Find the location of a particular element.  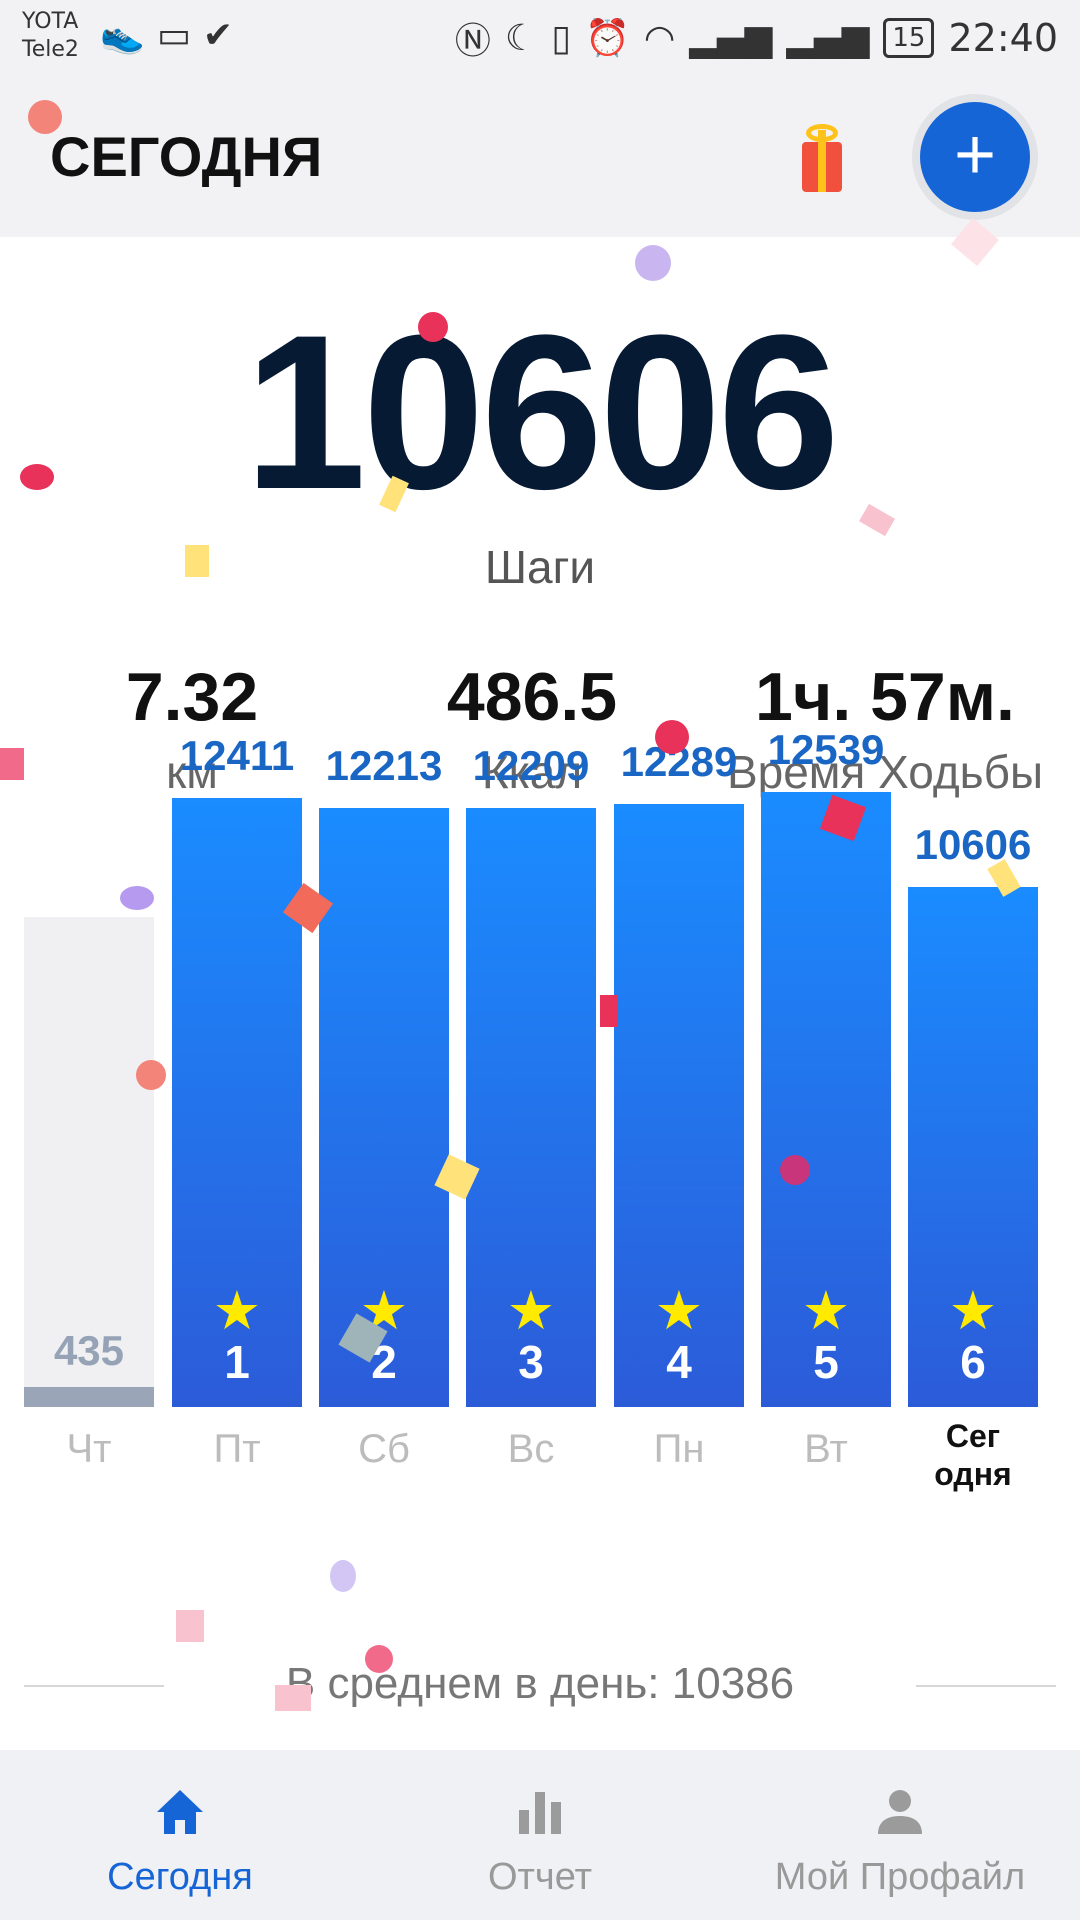

chart-rank-label: 1 is located at coordinates (237, 1362).